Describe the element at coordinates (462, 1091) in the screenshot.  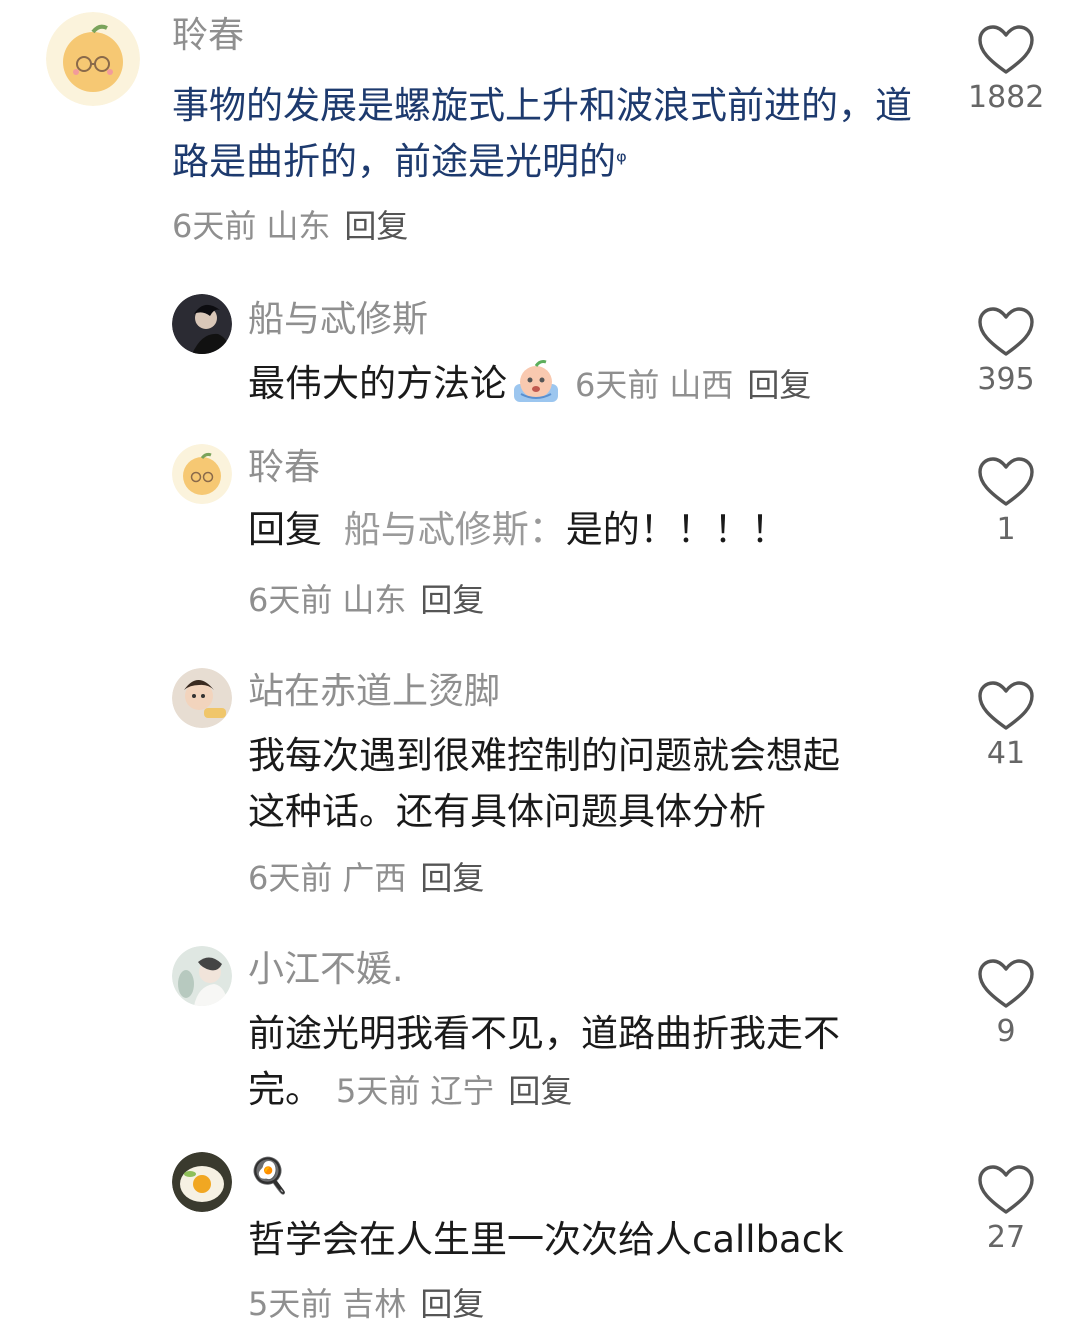
I see `location: 辽宁` at that location.